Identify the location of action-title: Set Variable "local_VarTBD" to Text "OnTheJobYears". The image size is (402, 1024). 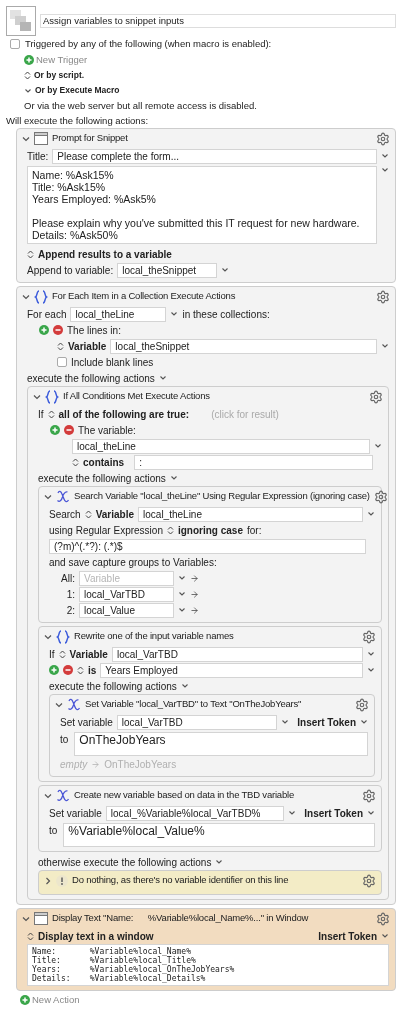
(193, 704).